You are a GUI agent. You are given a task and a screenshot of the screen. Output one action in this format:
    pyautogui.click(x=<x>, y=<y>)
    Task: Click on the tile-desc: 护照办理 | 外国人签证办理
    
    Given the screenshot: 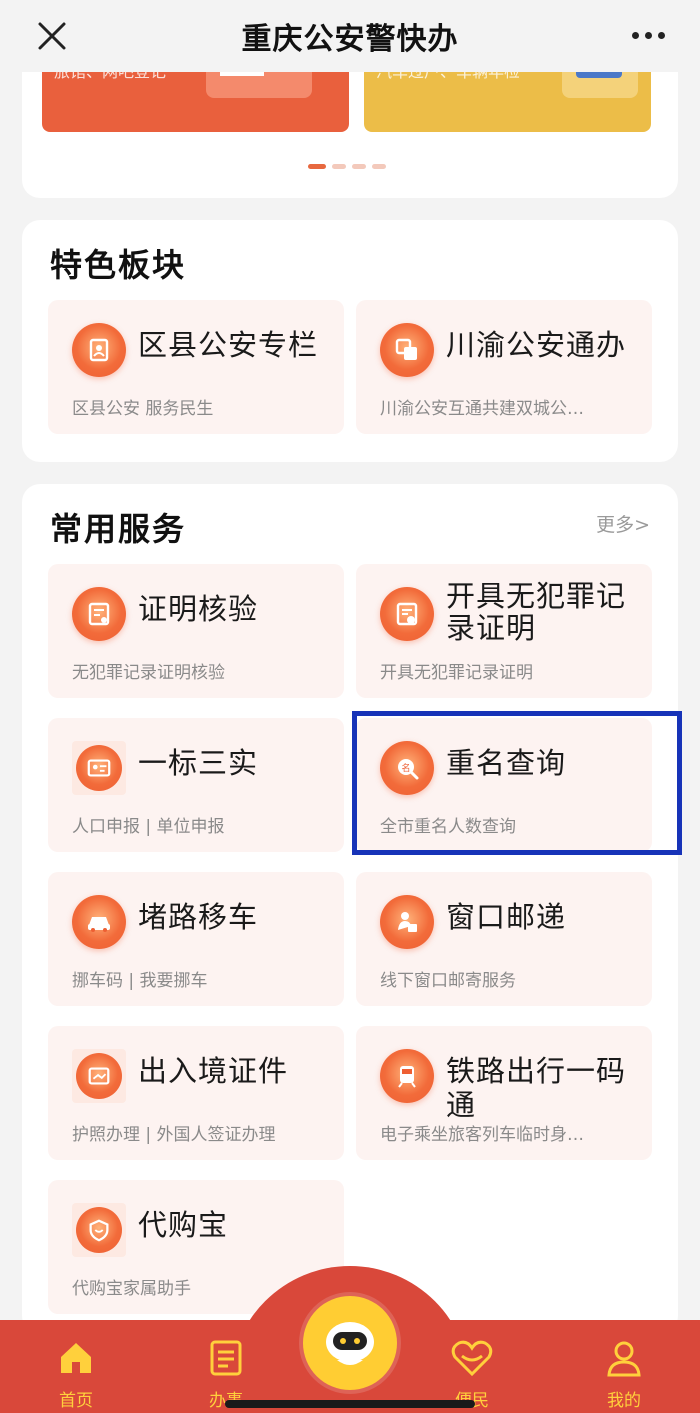 What is the action you would take?
    pyautogui.click(x=174, y=1135)
    